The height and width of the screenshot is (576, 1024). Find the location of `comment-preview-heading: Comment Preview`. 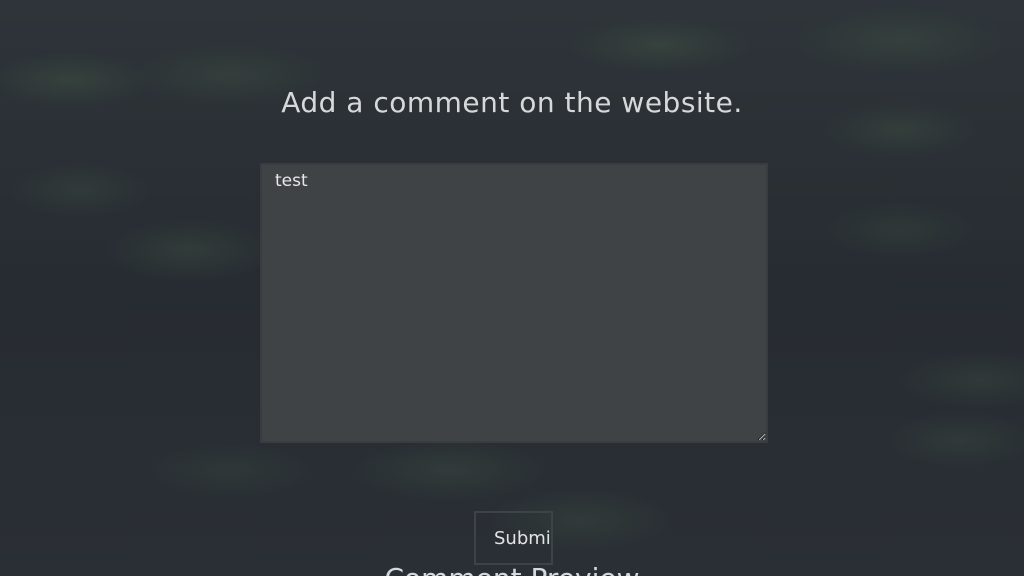

comment-preview-heading: Comment Preview is located at coordinates (512, 569).